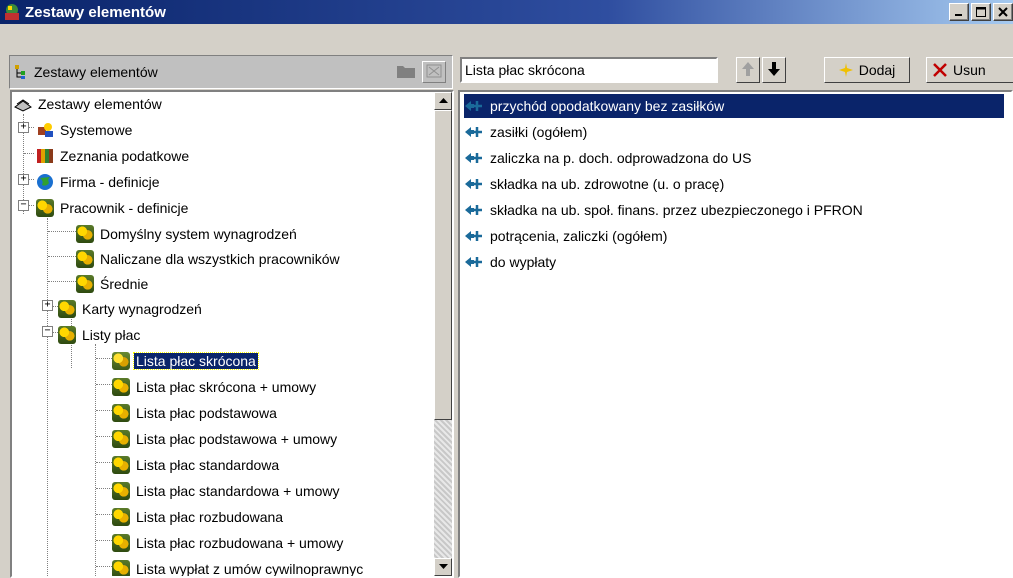 The image size is (1013, 578). I want to click on tree-item-systemowe: Systemowe, so click(85, 130).